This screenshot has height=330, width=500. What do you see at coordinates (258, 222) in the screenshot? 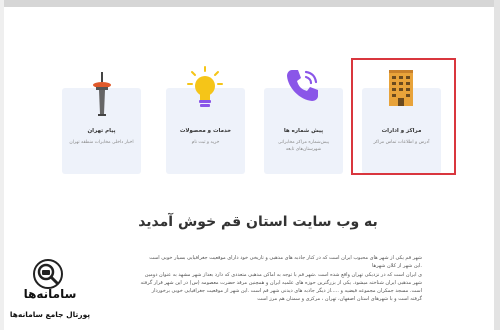
I see `page-title: به وب سایت استان قم خوش آمدید` at bounding box center [258, 222].